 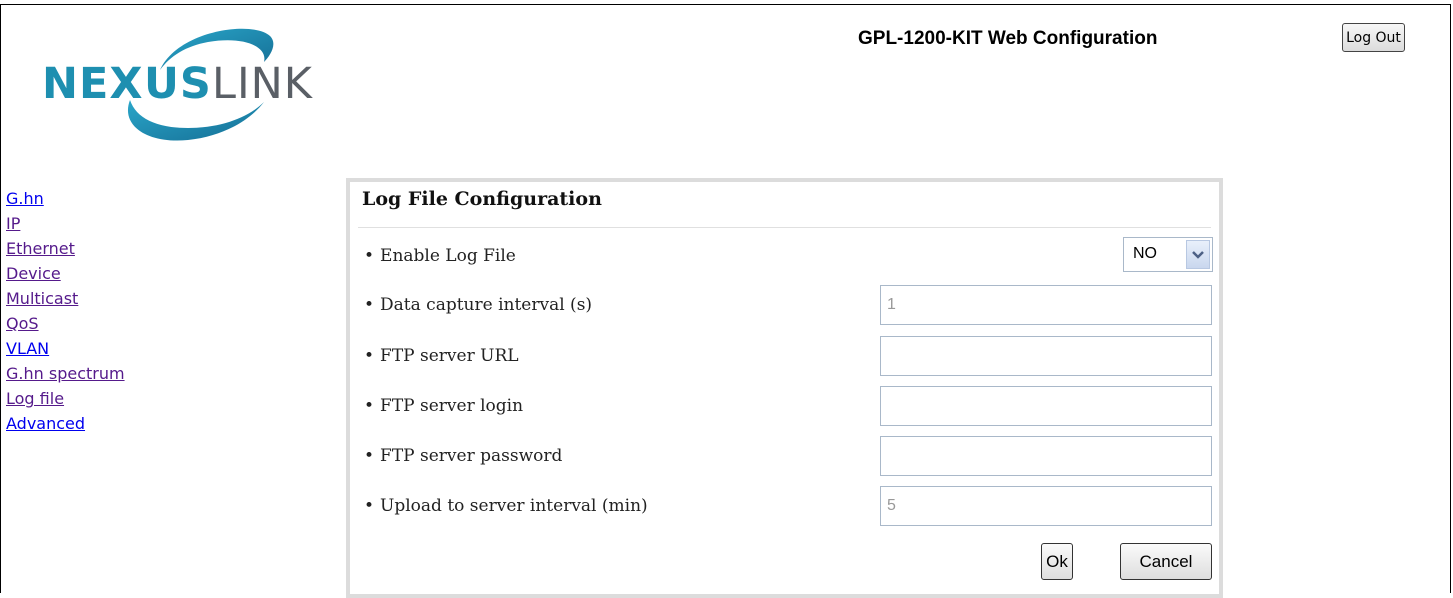 What do you see at coordinates (482, 199) in the screenshot?
I see `panel-title: Log File Configuration` at bounding box center [482, 199].